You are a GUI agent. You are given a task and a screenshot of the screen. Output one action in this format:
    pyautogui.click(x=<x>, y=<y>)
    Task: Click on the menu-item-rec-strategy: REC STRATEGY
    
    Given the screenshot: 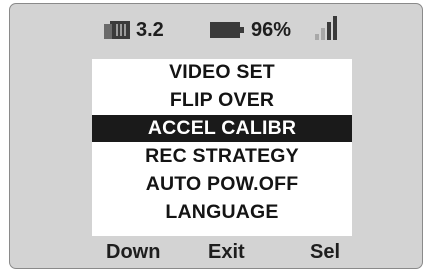 What is the action you would take?
    pyautogui.click(x=222, y=156)
    